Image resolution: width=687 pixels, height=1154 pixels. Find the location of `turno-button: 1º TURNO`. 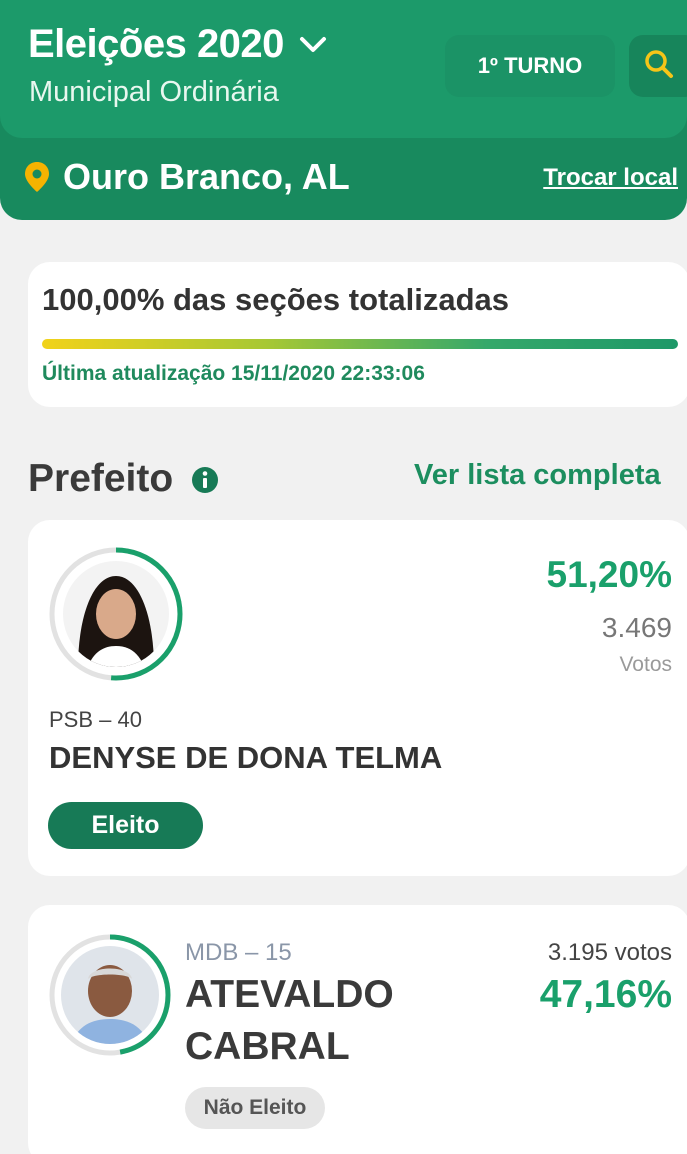

turno-button: 1º TURNO is located at coordinates (530, 66).